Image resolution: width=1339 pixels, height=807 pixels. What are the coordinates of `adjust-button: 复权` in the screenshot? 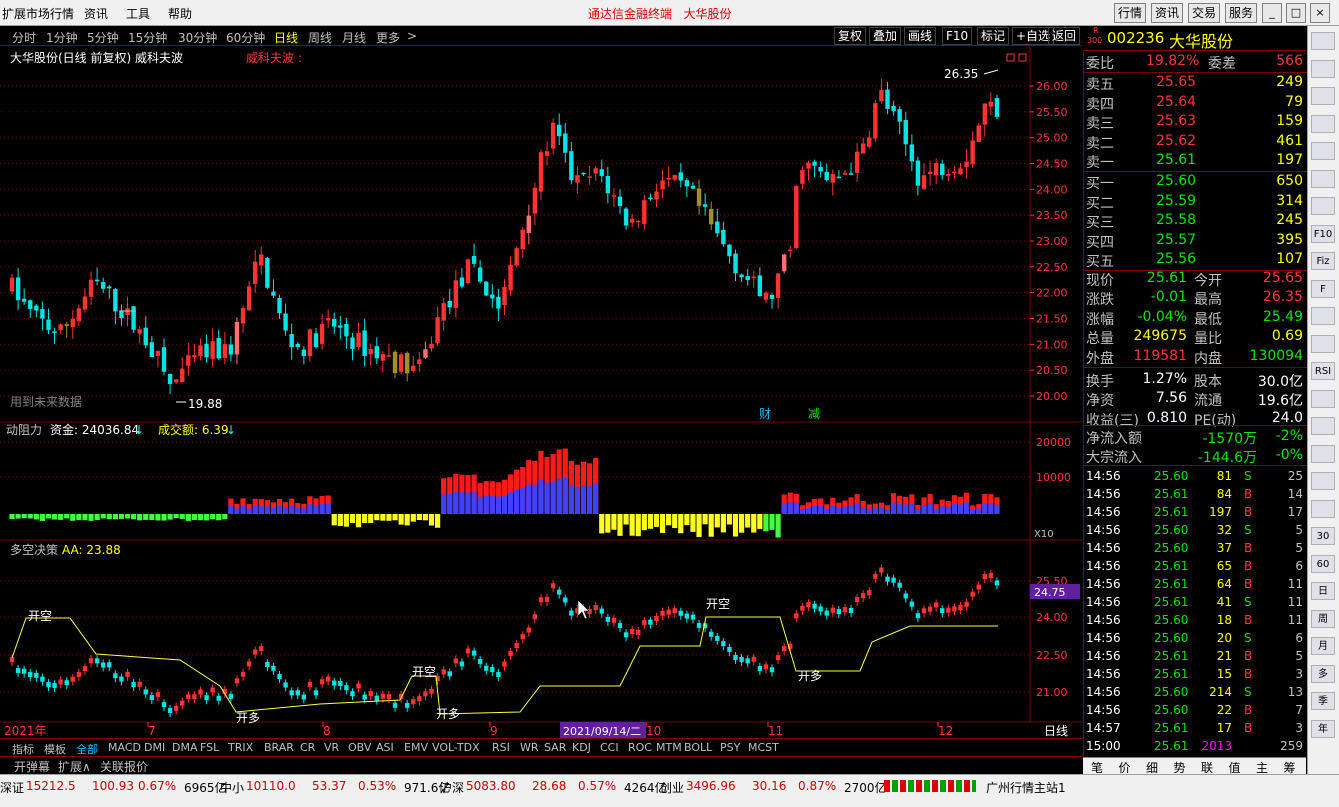 It's located at (850, 36).